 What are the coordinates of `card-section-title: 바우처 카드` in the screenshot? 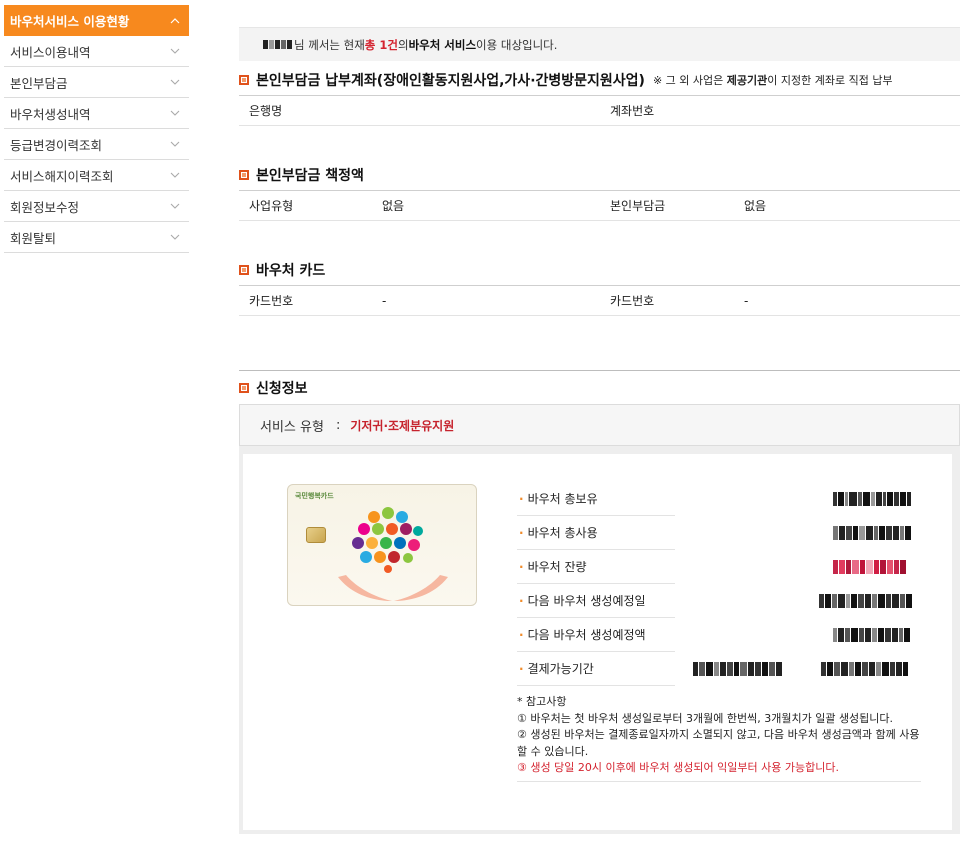 It's located at (291, 271).